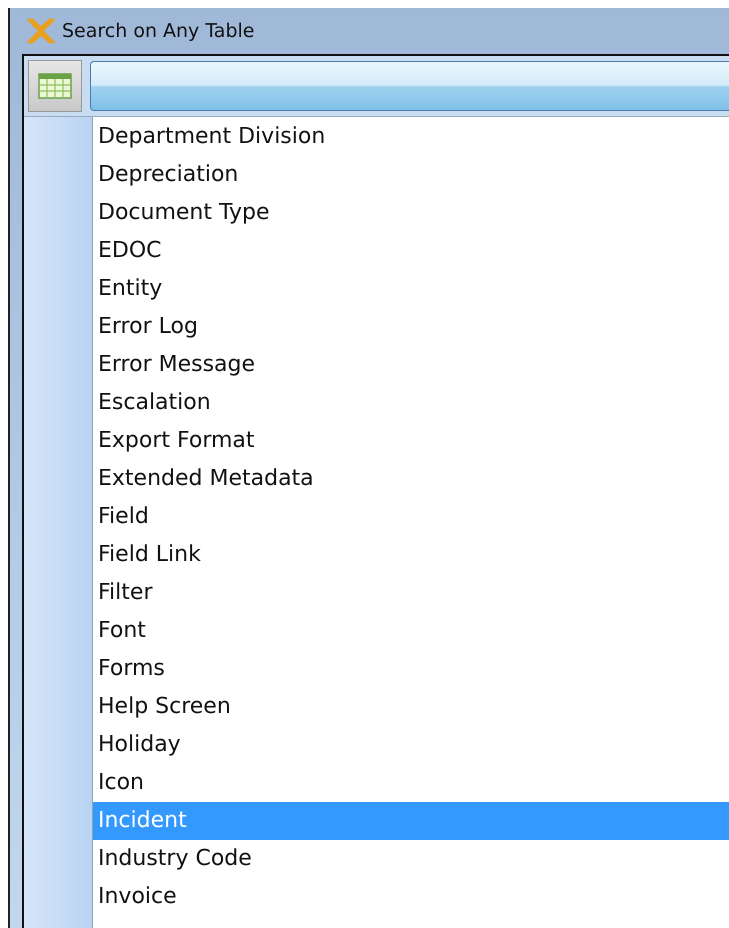  Describe the element at coordinates (158, 31) in the screenshot. I see `window-title: Search on Any Table` at that location.